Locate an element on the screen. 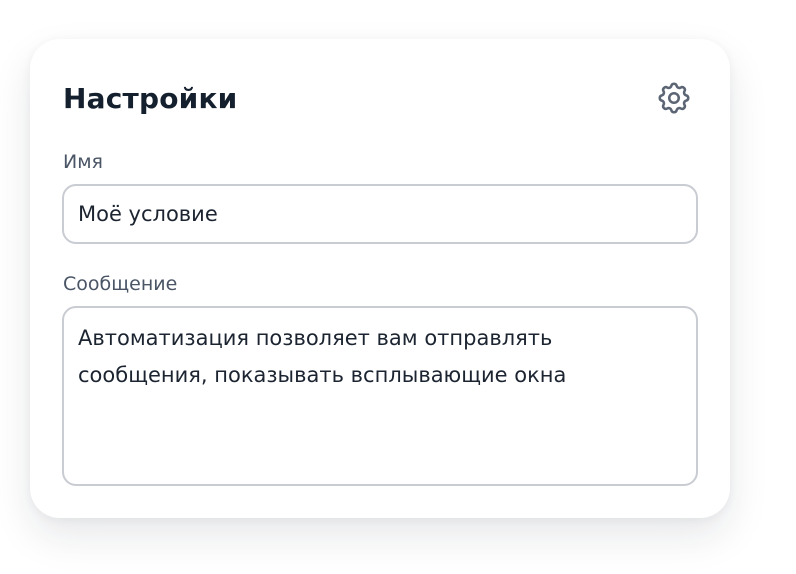 This screenshot has width=796, height=574. card-title: Настройки is located at coordinates (150, 98).